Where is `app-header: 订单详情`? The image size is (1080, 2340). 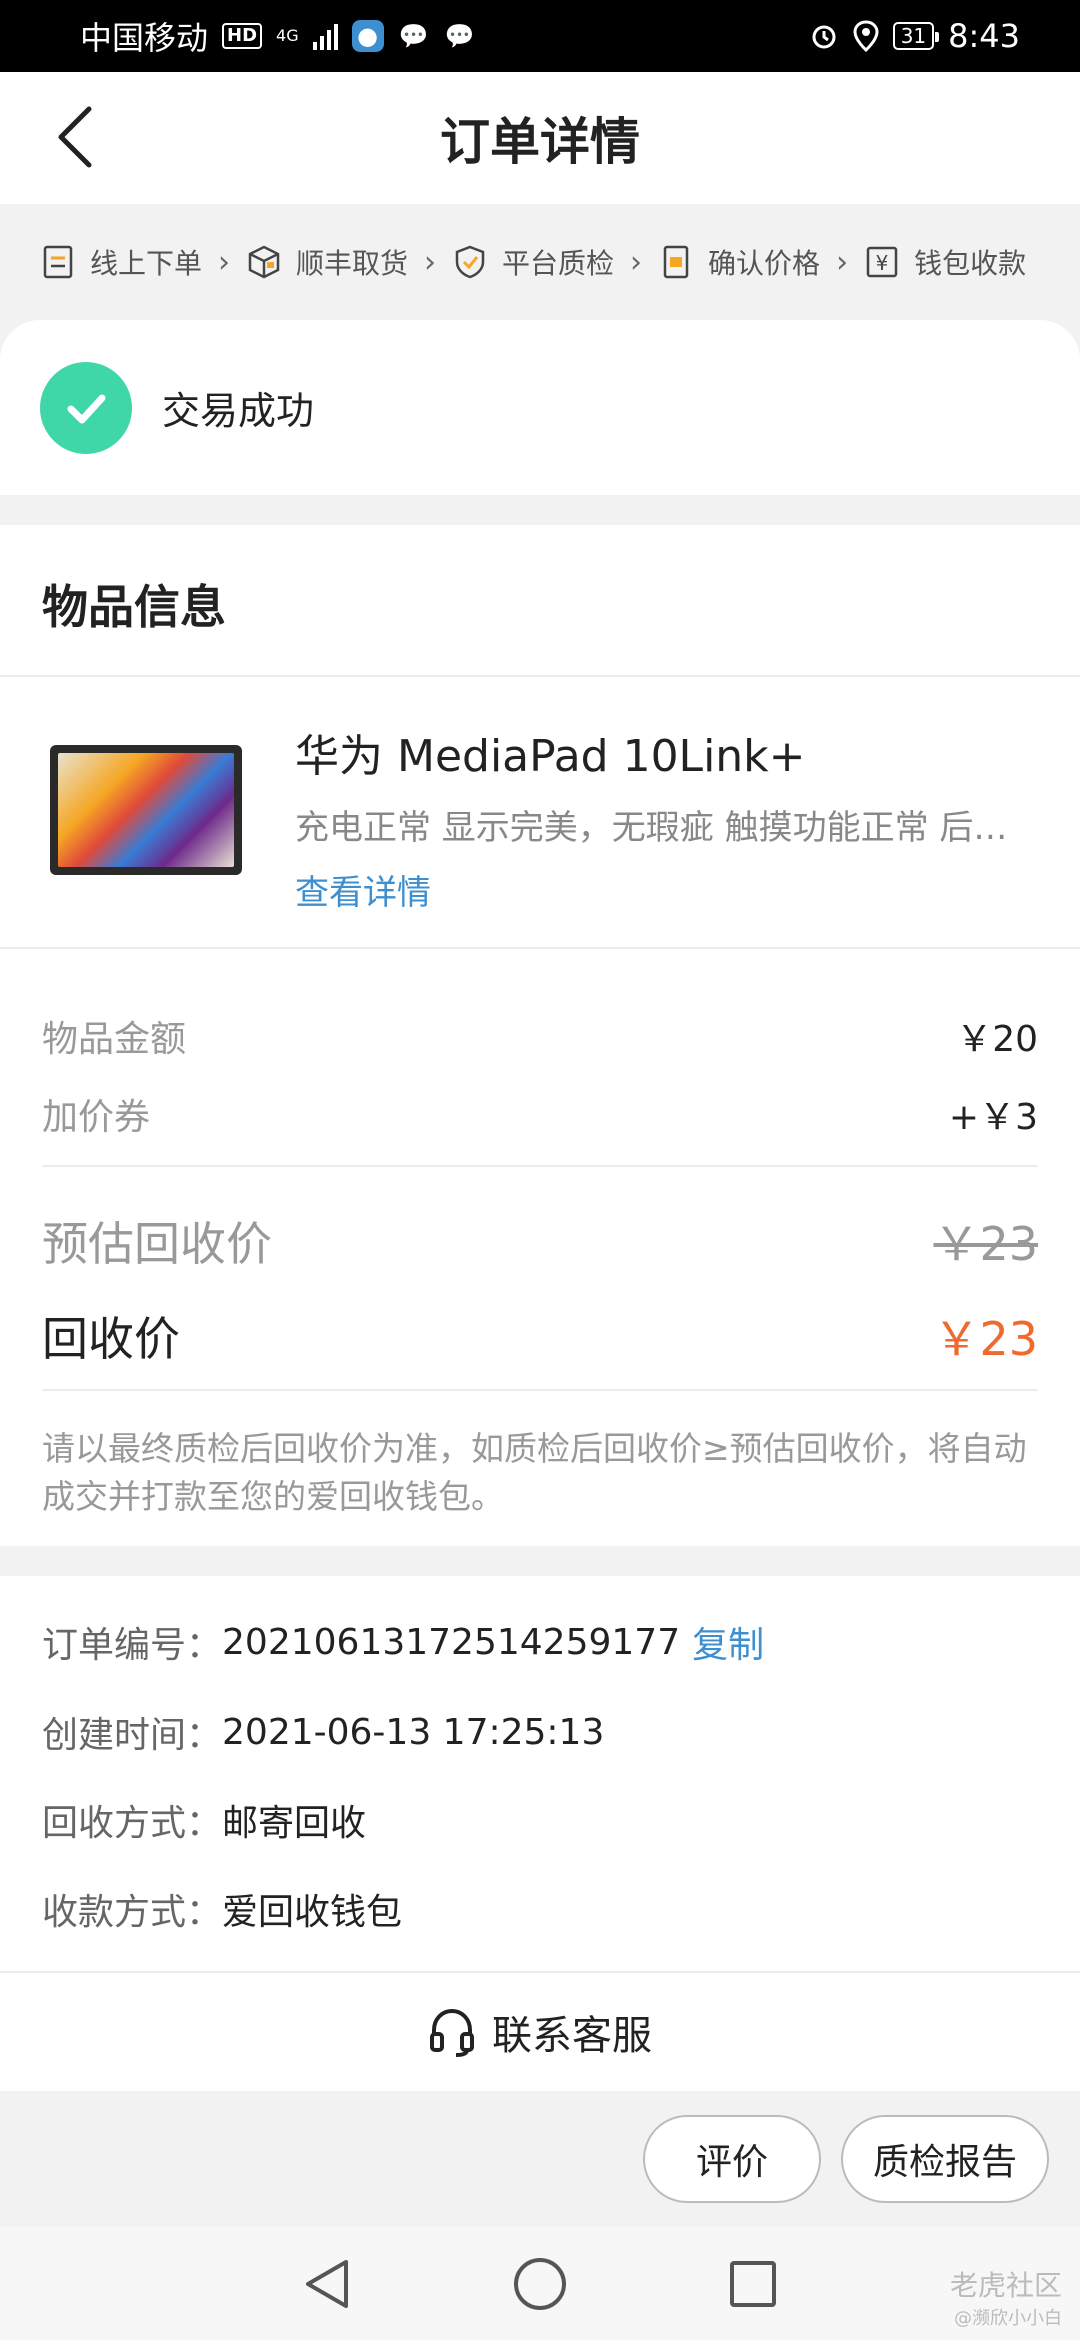 app-header: 订单详情 is located at coordinates (540, 138).